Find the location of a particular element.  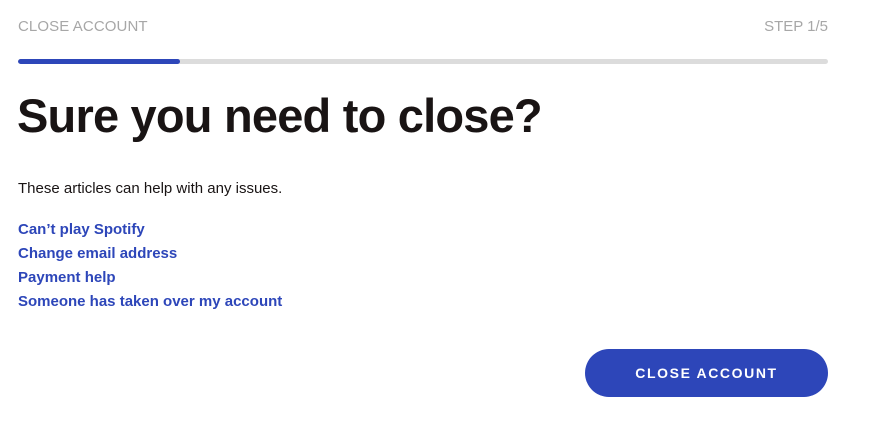

article-link-cant-play-spotify: Can’t play Spotify is located at coordinates (81, 229).